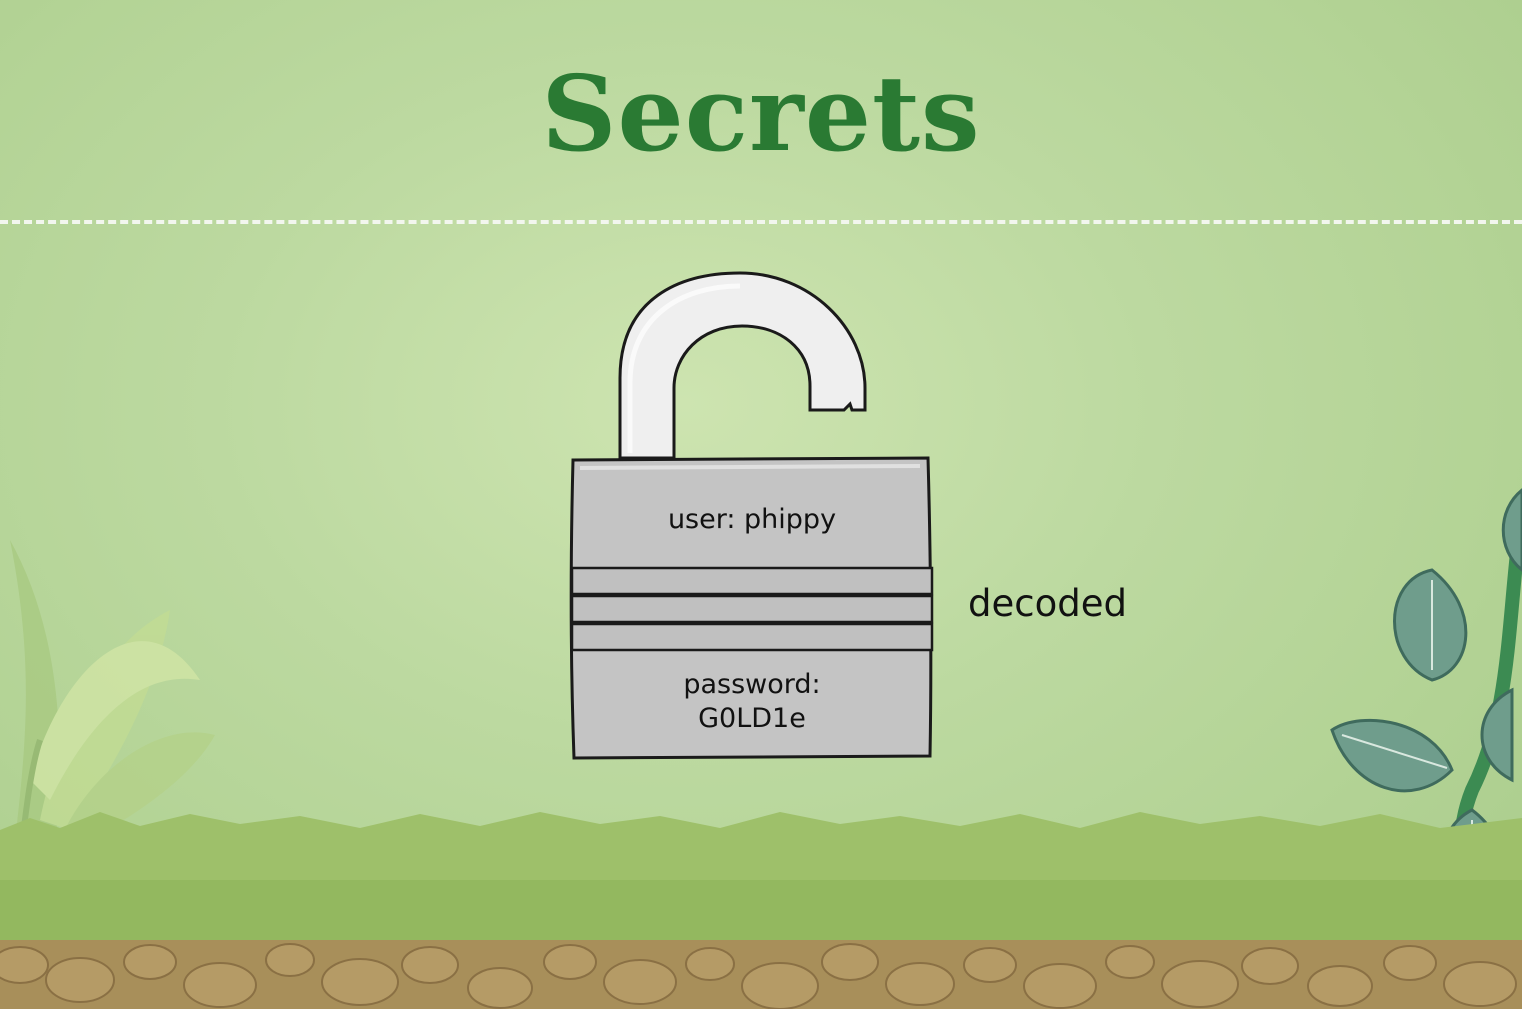 Image resolution: width=1522 pixels, height=1009 pixels. Describe the element at coordinates (752, 519) in the screenshot. I see `lock-user-text: user: phippy` at that location.